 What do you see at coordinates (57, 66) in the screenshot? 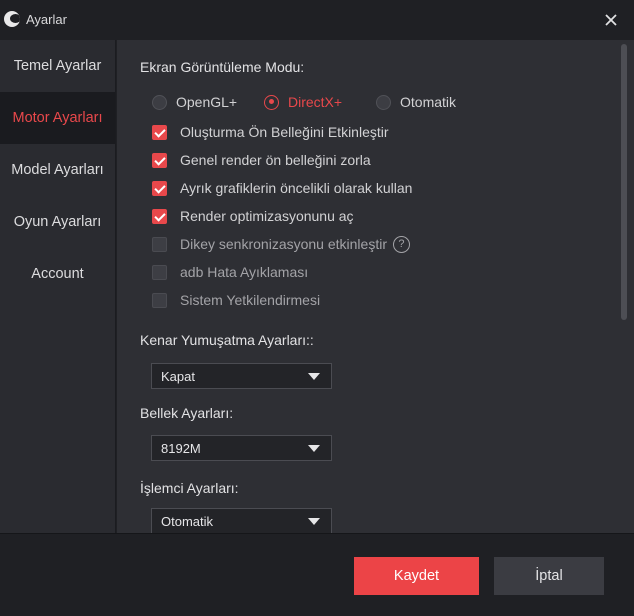
I see `sidebar-item-temel-ayarlar: Temel Ayarlar` at bounding box center [57, 66].